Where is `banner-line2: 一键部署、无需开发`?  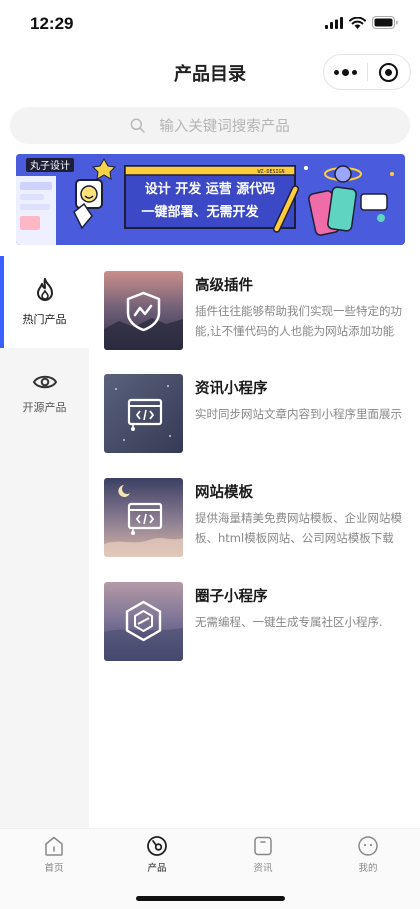 banner-line2: 一键部署、无需开发 is located at coordinates (200, 212).